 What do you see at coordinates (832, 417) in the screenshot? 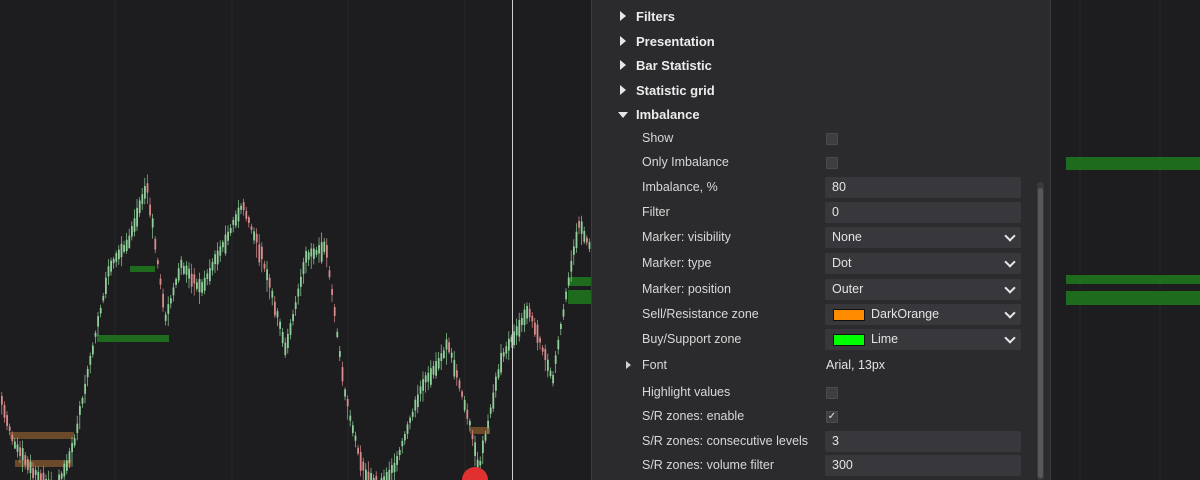
I see `sr-enable-checkbox: ✓` at bounding box center [832, 417].